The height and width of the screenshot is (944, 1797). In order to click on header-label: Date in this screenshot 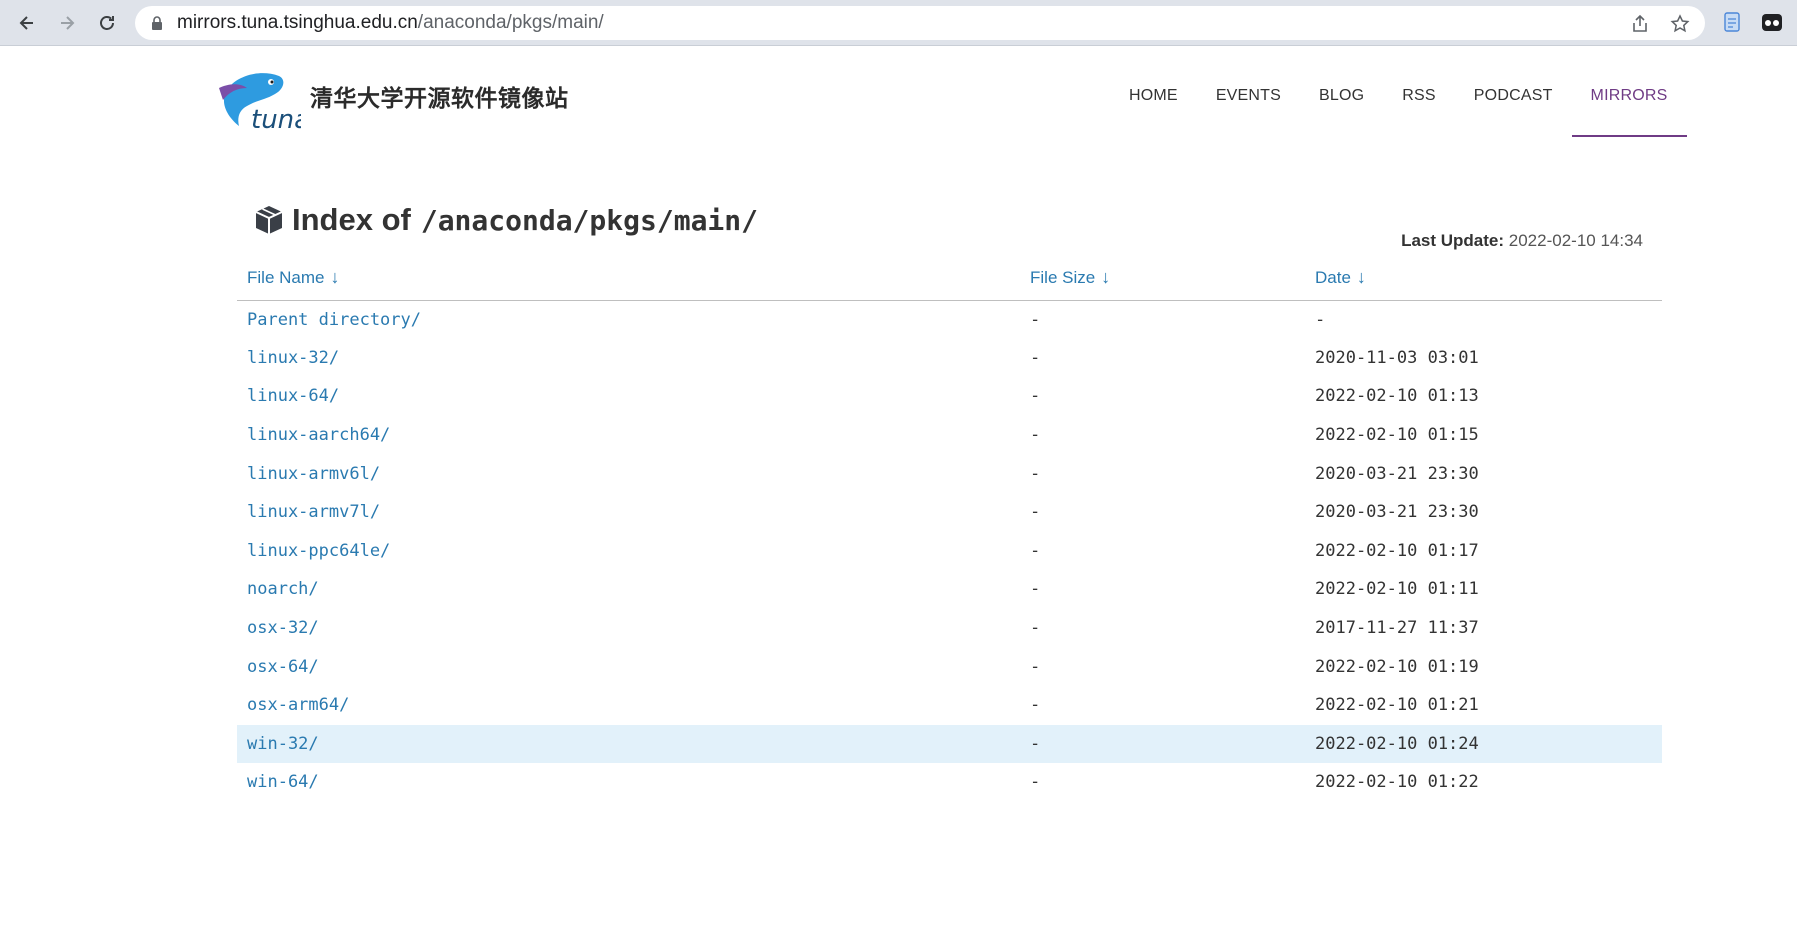, I will do `click(1333, 278)`.